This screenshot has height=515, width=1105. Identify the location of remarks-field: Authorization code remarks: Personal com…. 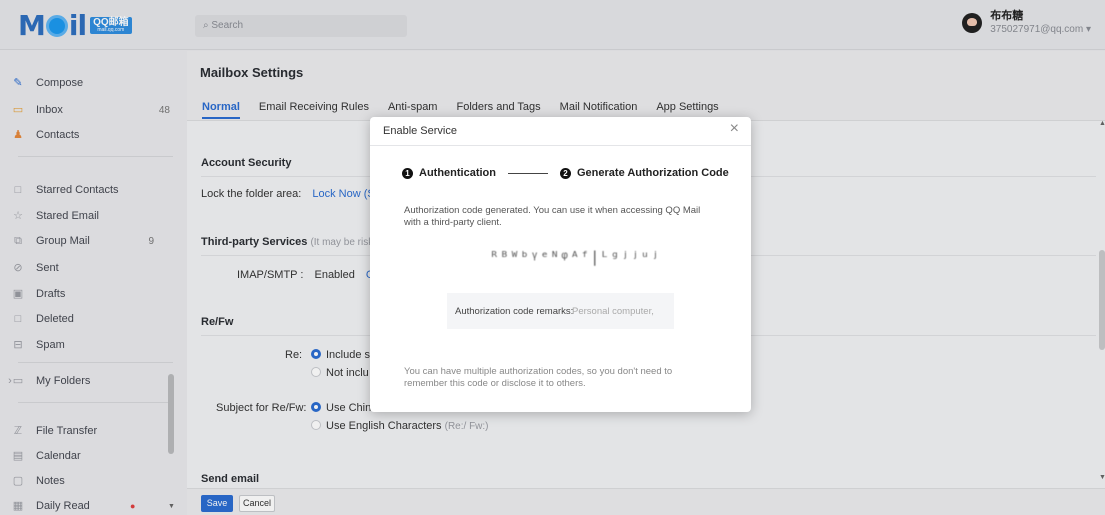
(560, 311).